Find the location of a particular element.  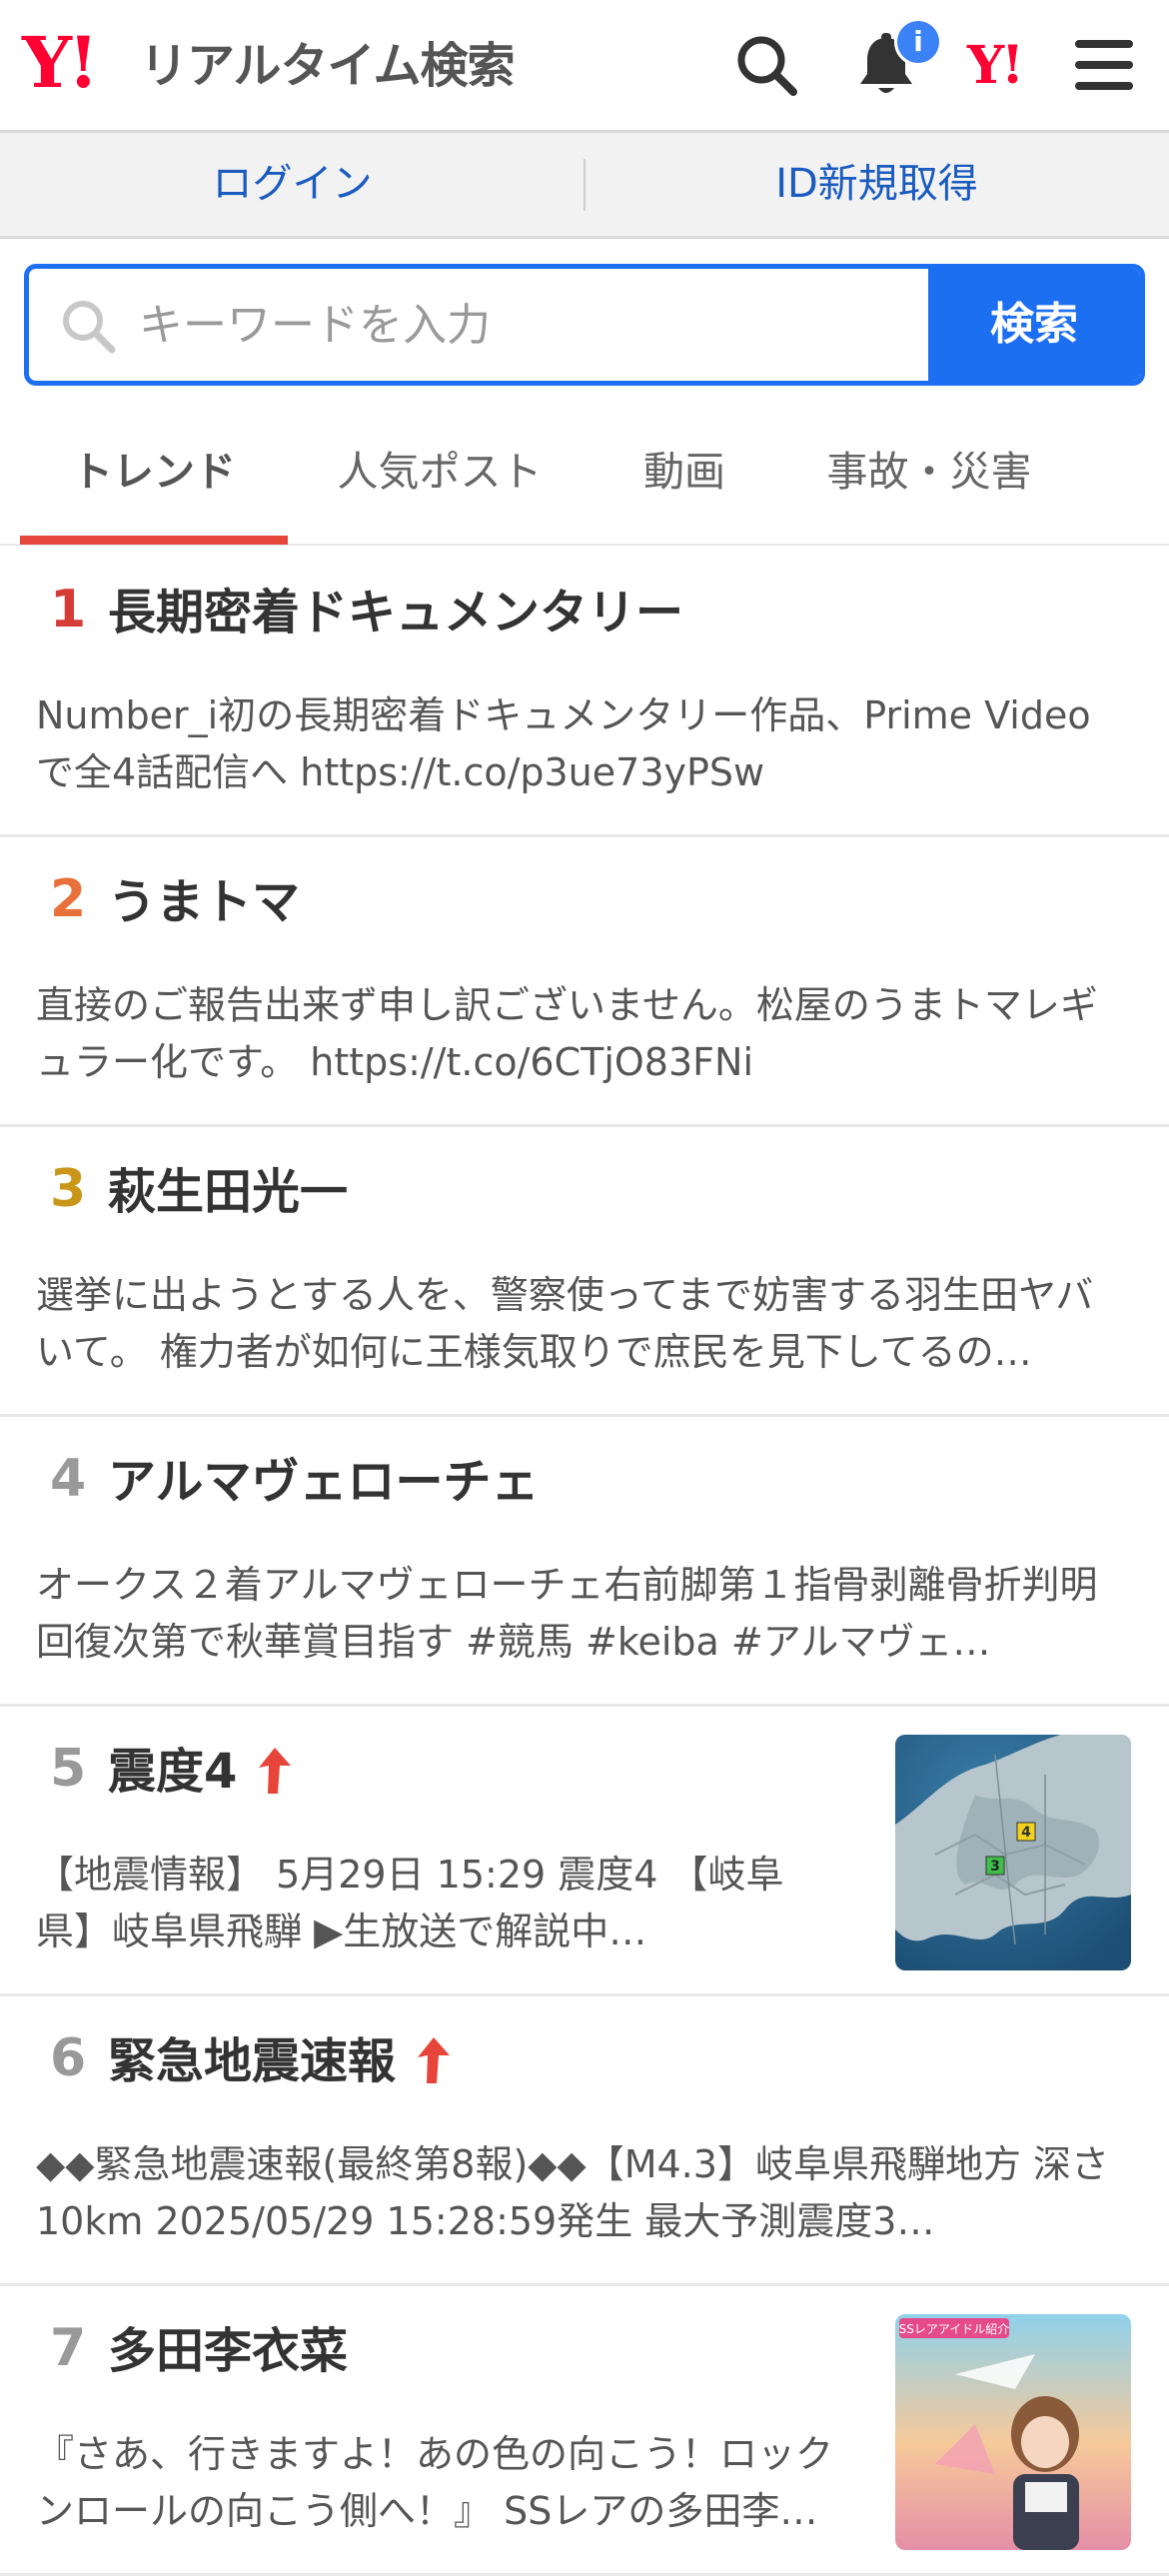

trend-title: 震度4 is located at coordinates (172, 1772).